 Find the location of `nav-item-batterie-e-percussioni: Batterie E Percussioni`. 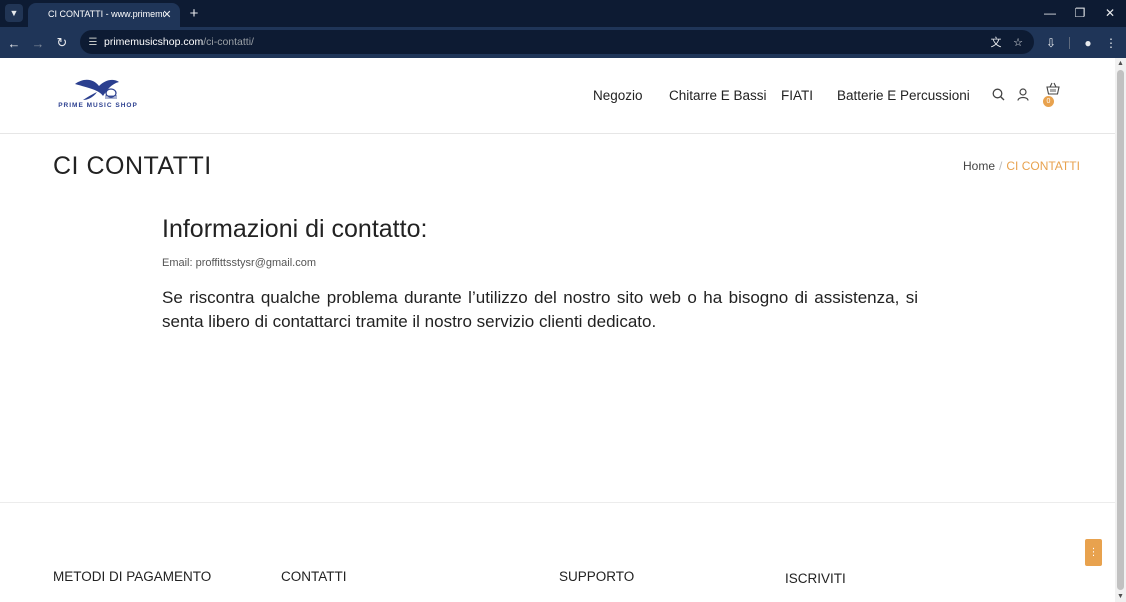

nav-item-batterie-e-percussioni: Batterie E Percussioni is located at coordinates (903, 95).